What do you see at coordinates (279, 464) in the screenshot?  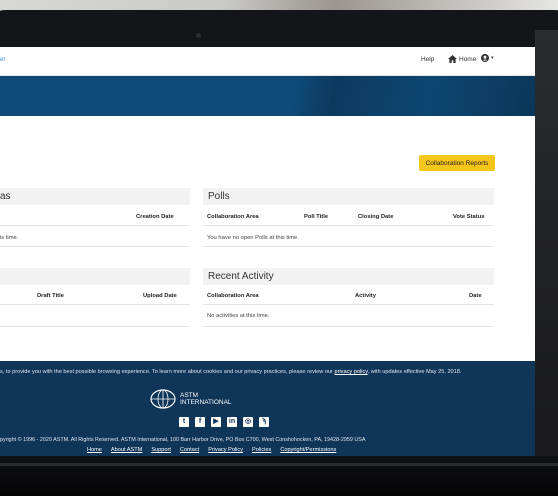 I see `laptop-hinge` at bounding box center [279, 464].